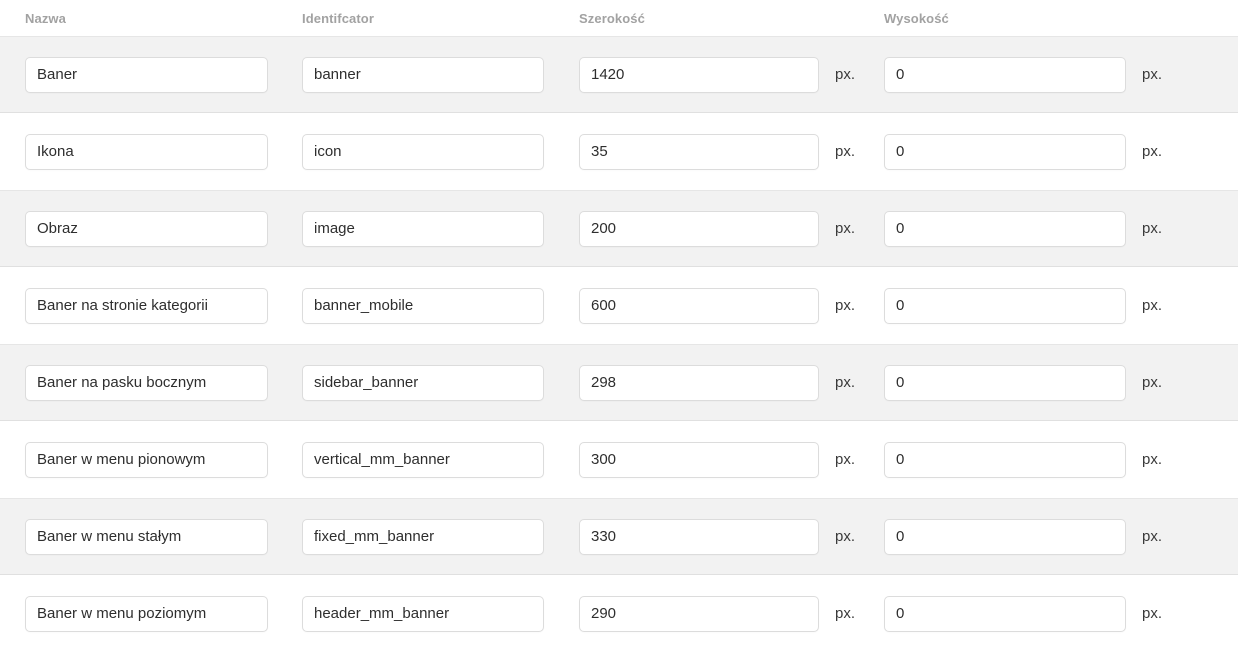 Image resolution: width=1238 pixels, height=652 pixels. I want to click on table-header-row: Nazwa Identifcator Szerokość Wysokość, so click(619, 18).